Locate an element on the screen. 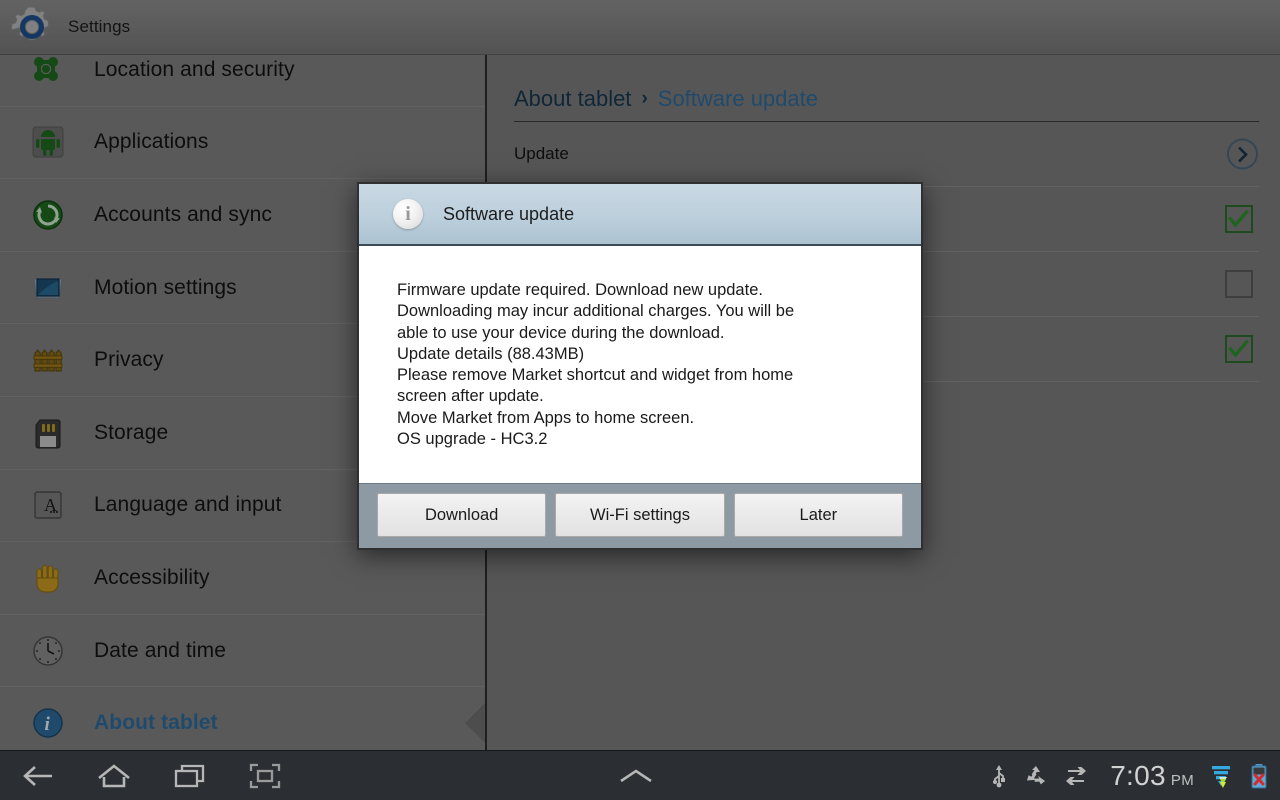 This screenshot has width=1280, height=800. battery-error-icon is located at coordinates (1259, 776).